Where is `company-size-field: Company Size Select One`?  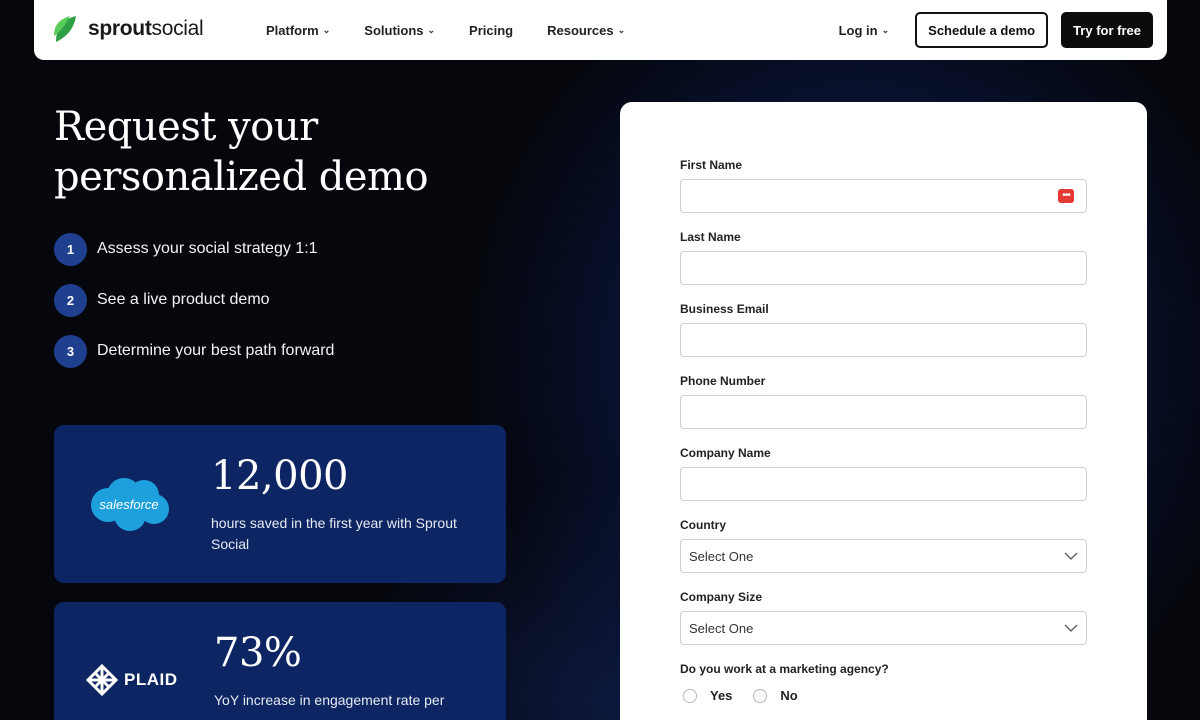
company-size-field: Company Size Select One is located at coordinates (883, 617).